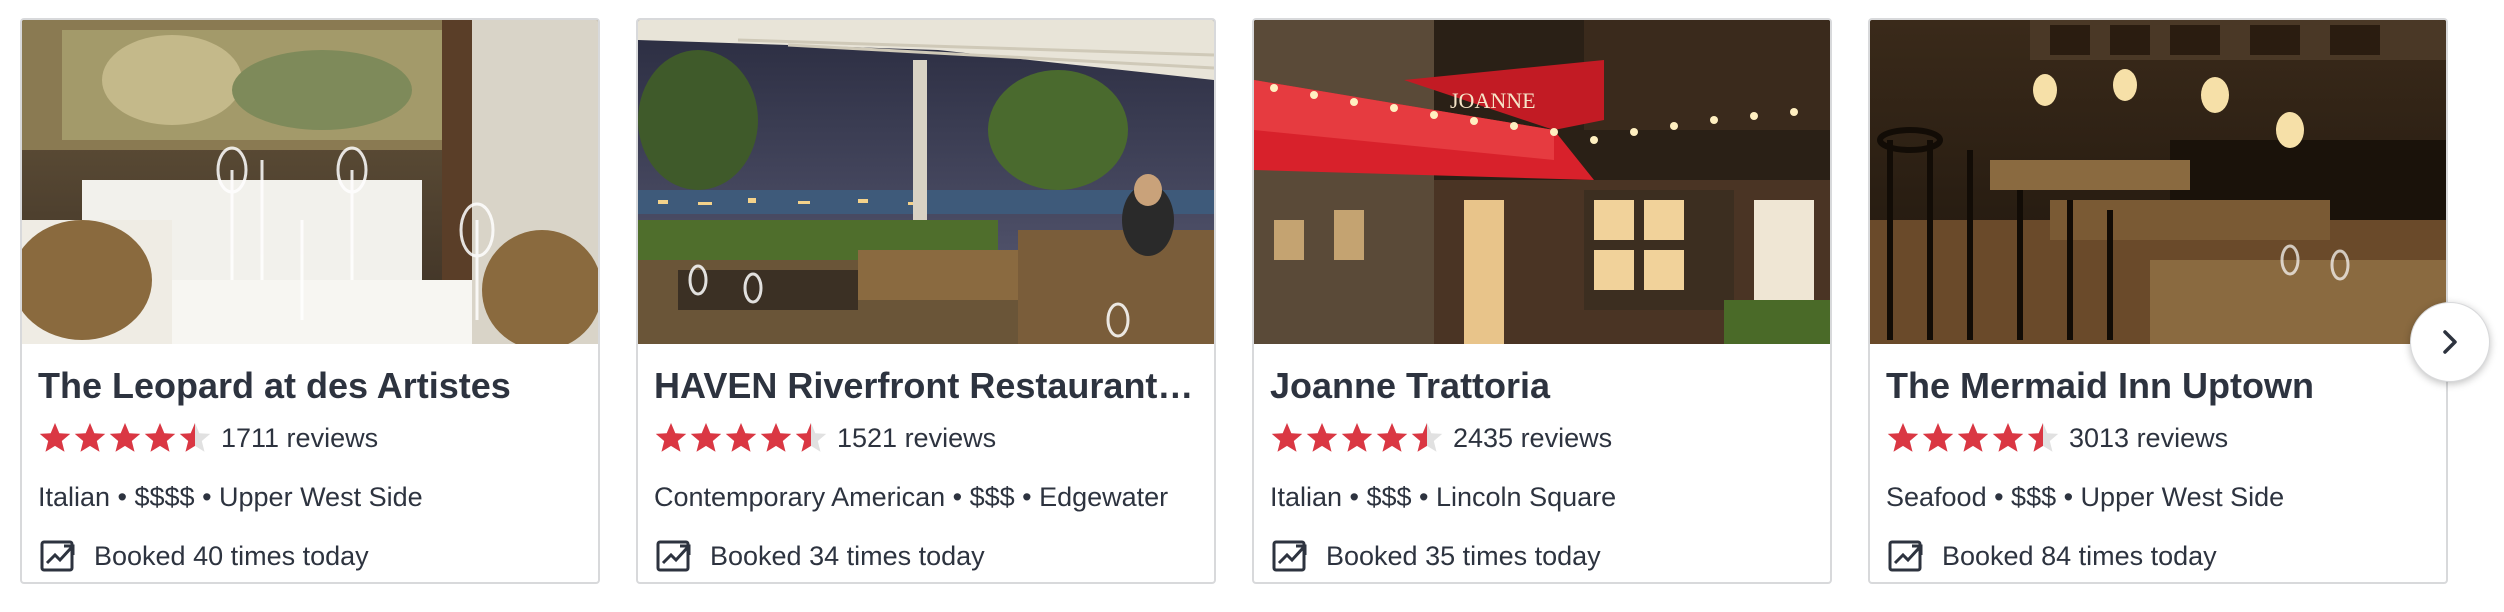  I want to click on booking-info: Booked 40 times today, so click(203, 556).